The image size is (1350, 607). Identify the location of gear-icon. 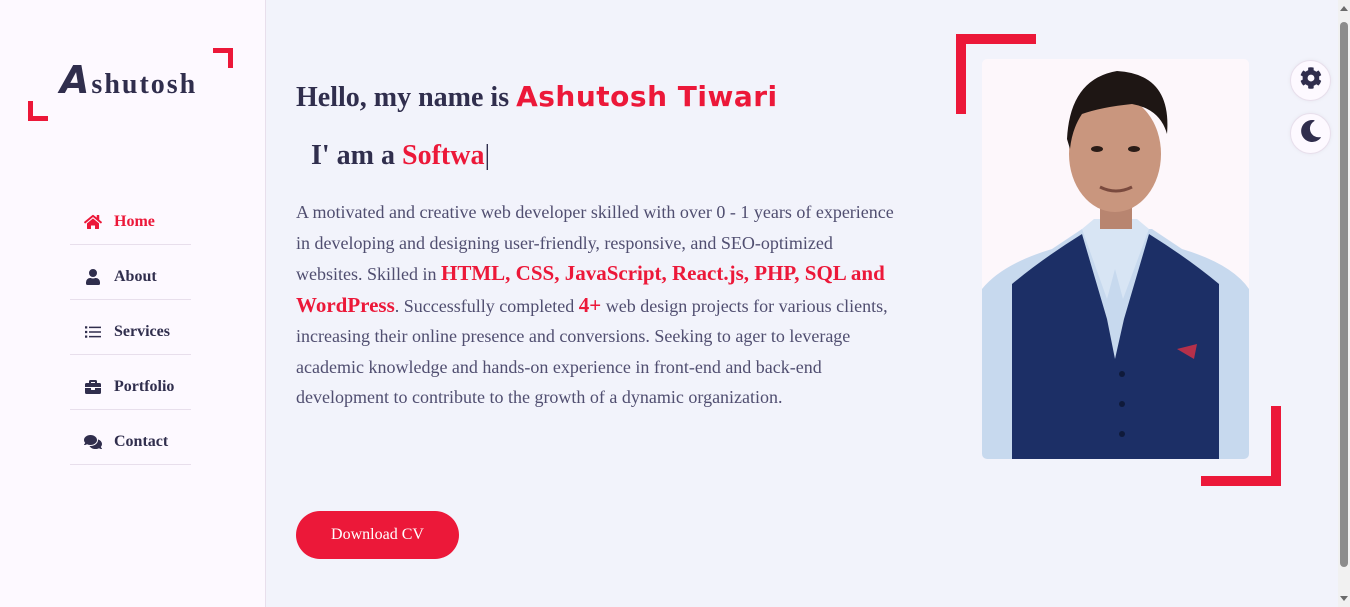
(1311, 80).